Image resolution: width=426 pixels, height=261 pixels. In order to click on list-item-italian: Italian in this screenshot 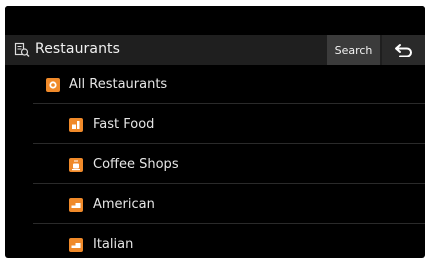, I will do `click(215, 241)`.